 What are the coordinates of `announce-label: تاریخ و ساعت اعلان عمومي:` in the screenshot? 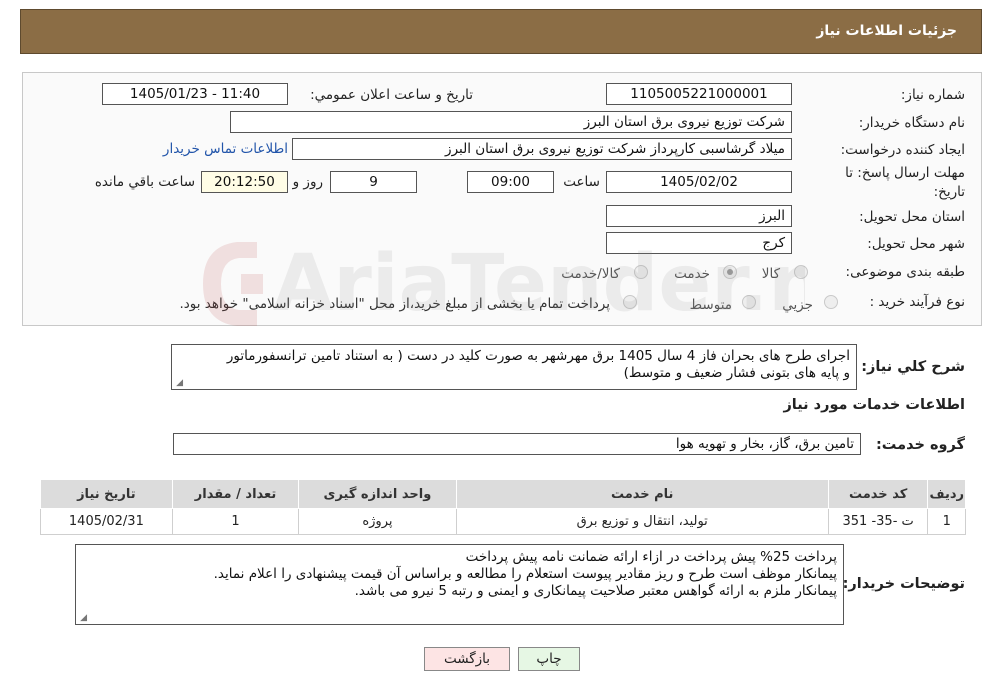 It's located at (391, 95).